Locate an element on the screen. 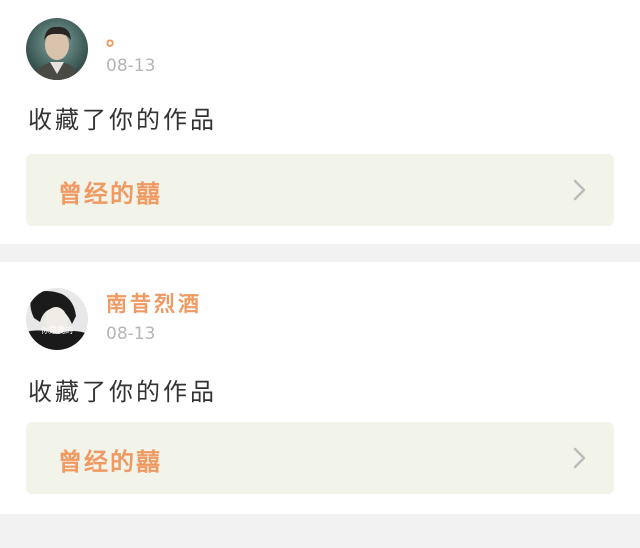 This screenshot has height=548, width=640. avatar: 你是我的 is located at coordinates (57, 319).